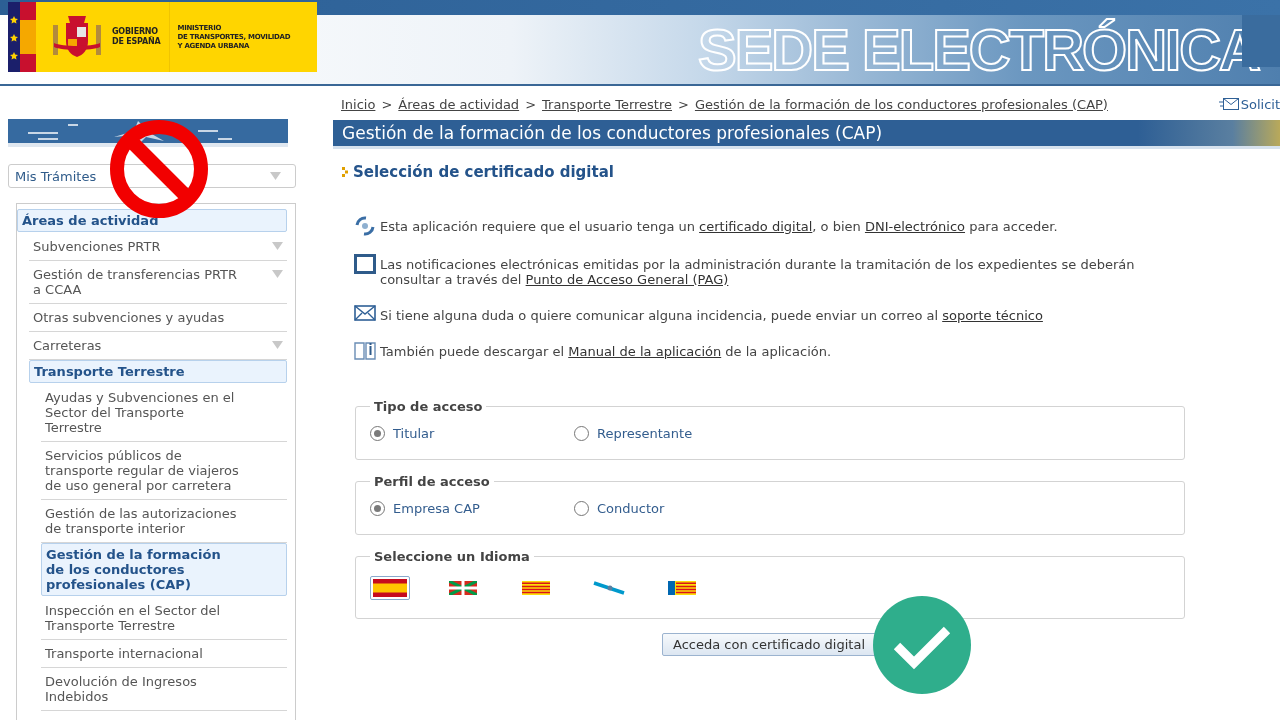 Image resolution: width=1280 pixels, height=720 pixels. I want to click on notice-text: Esta aplicación requiere que el usuario tenga un certificado digital, o bien DNI-electrónico para acceder., so click(719, 226).